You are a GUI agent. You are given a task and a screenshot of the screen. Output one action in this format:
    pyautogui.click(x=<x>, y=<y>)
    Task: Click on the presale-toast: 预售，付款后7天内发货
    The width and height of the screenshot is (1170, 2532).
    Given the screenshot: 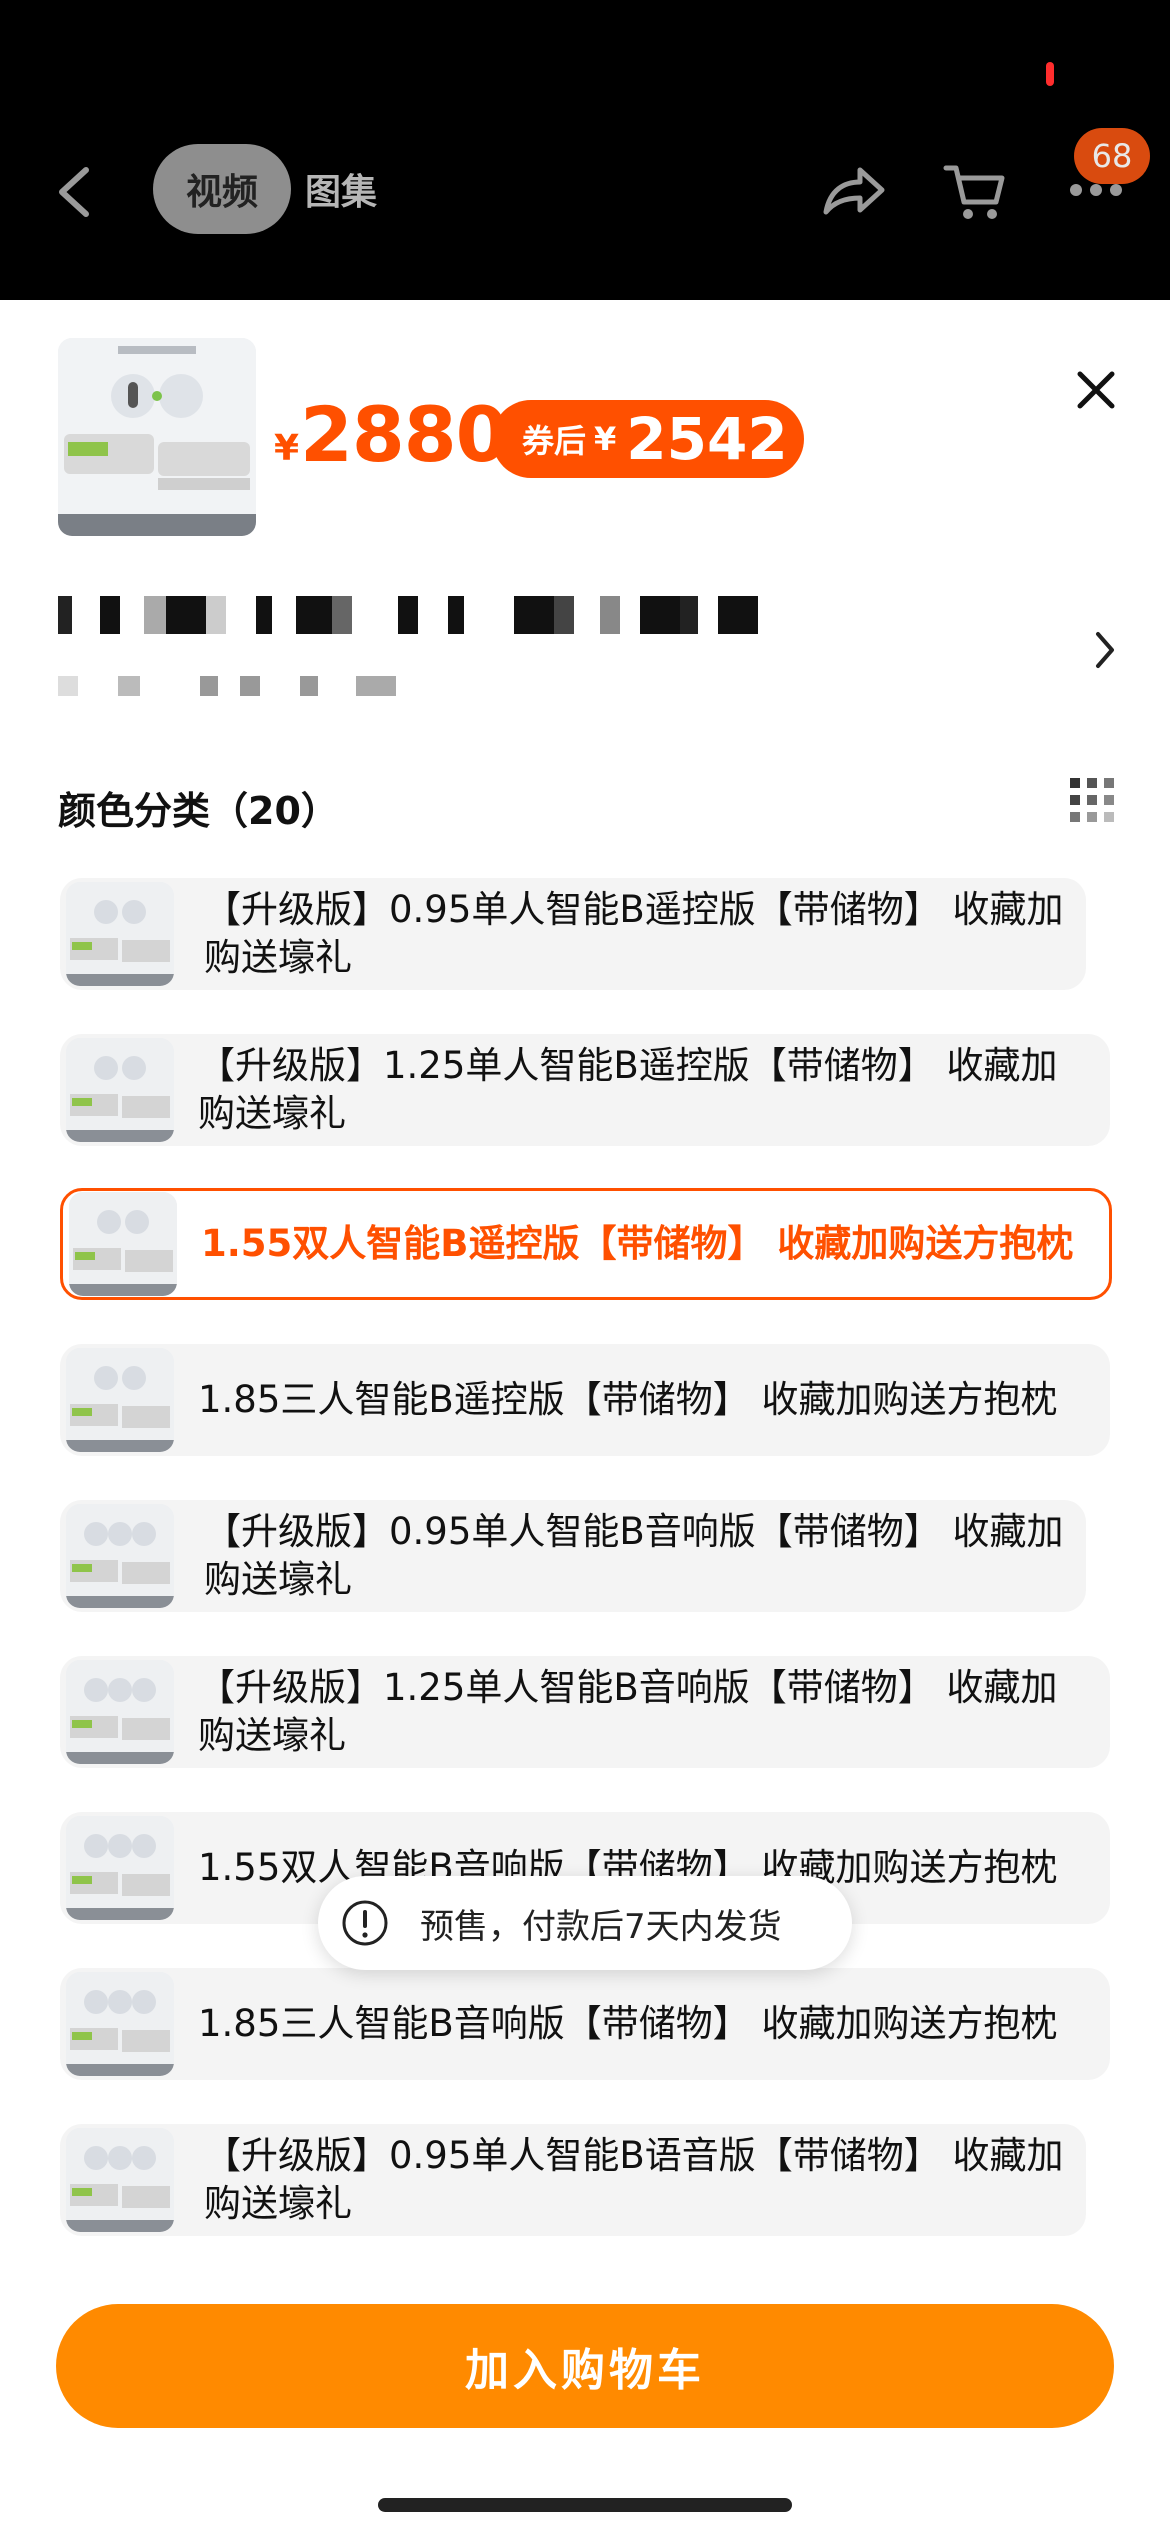 What is the action you would take?
    pyautogui.click(x=585, y=1923)
    